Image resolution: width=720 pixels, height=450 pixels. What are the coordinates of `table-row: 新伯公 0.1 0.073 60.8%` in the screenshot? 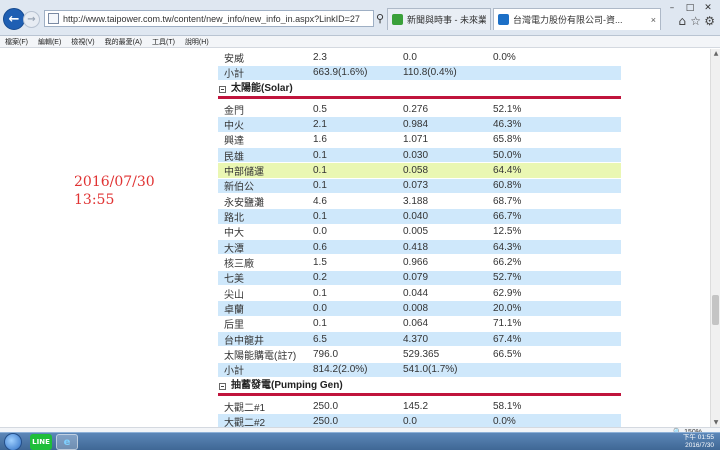 It's located at (419, 186).